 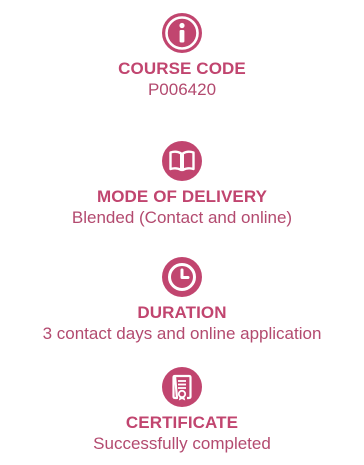 What do you see at coordinates (182, 89) in the screenshot?
I see `course-code-value: P006420` at bounding box center [182, 89].